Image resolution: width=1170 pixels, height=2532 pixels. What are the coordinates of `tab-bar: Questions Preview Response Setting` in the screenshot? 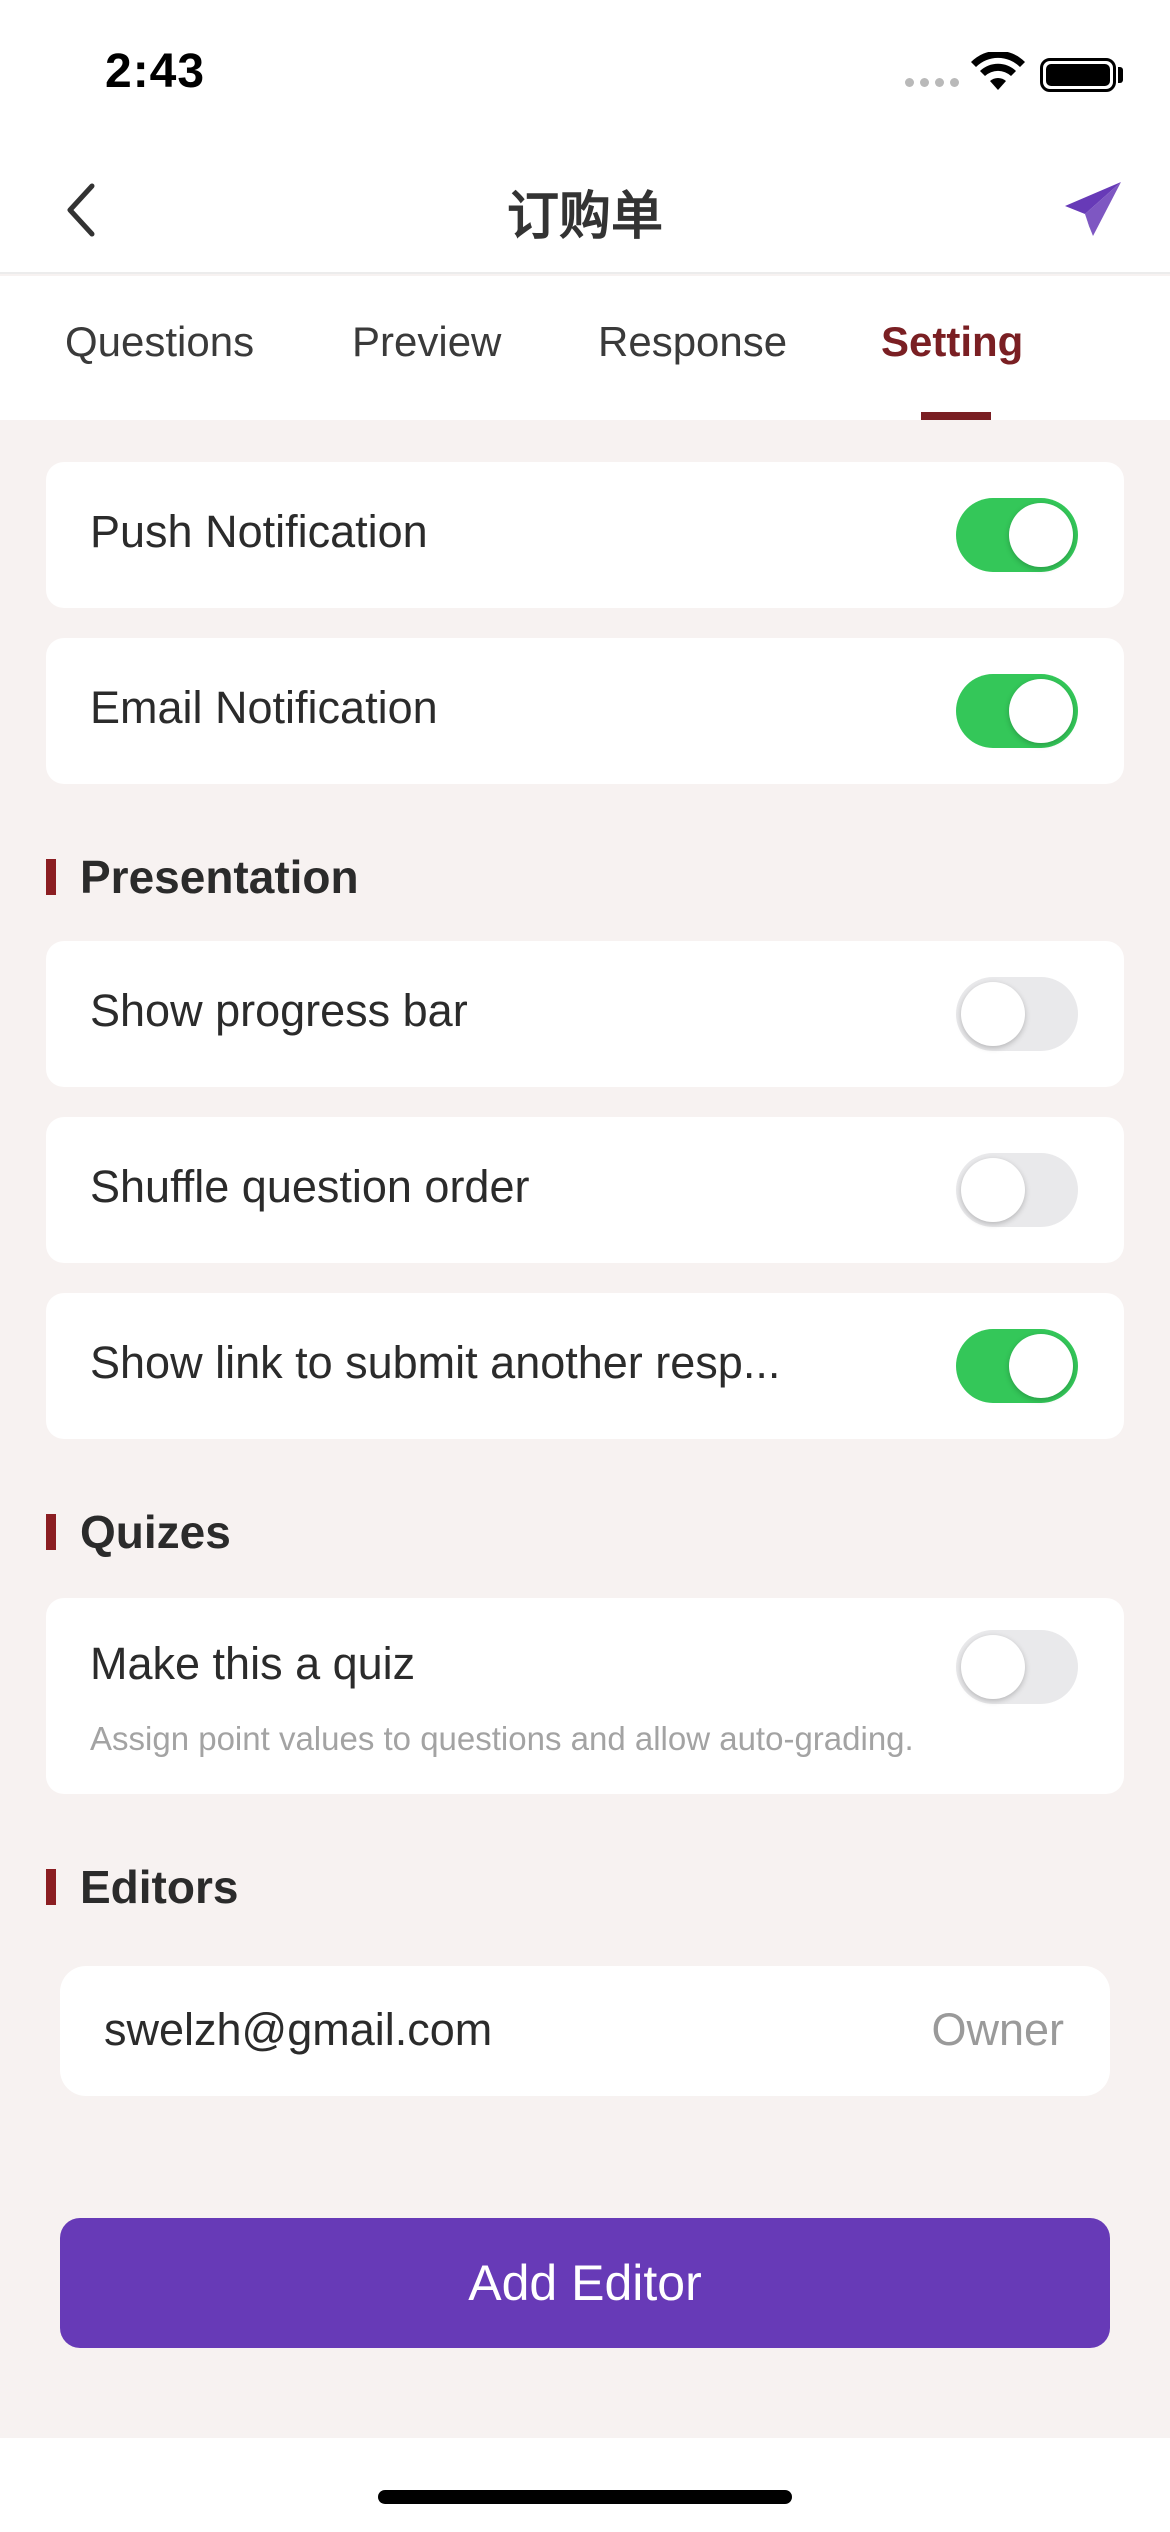 It's located at (585, 348).